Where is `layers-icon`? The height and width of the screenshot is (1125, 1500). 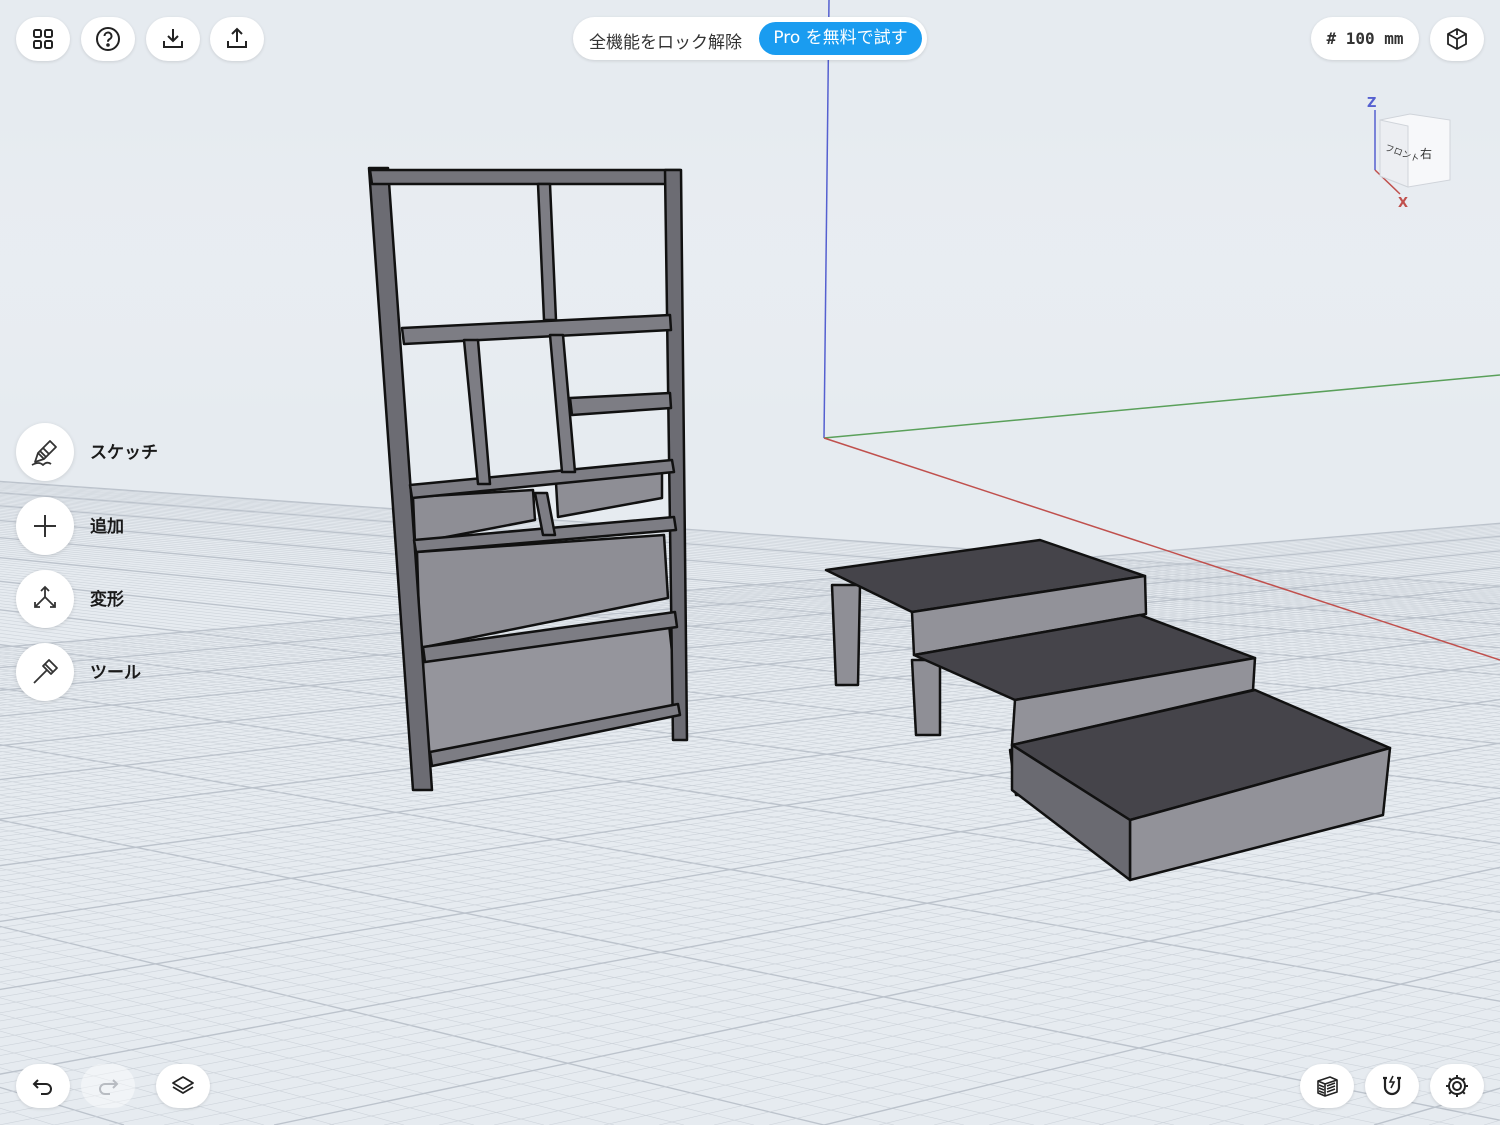
layers-icon is located at coordinates (183, 1085).